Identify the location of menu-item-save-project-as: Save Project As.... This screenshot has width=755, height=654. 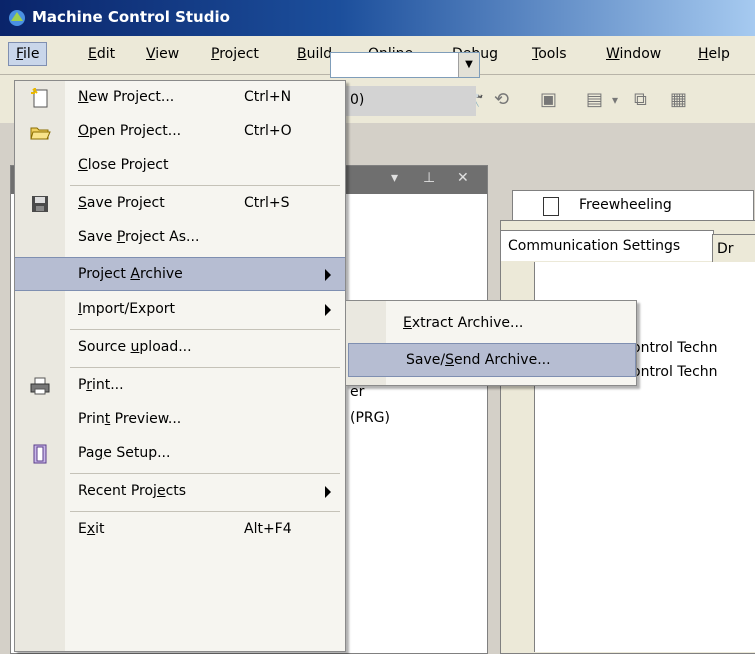
(180, 238).